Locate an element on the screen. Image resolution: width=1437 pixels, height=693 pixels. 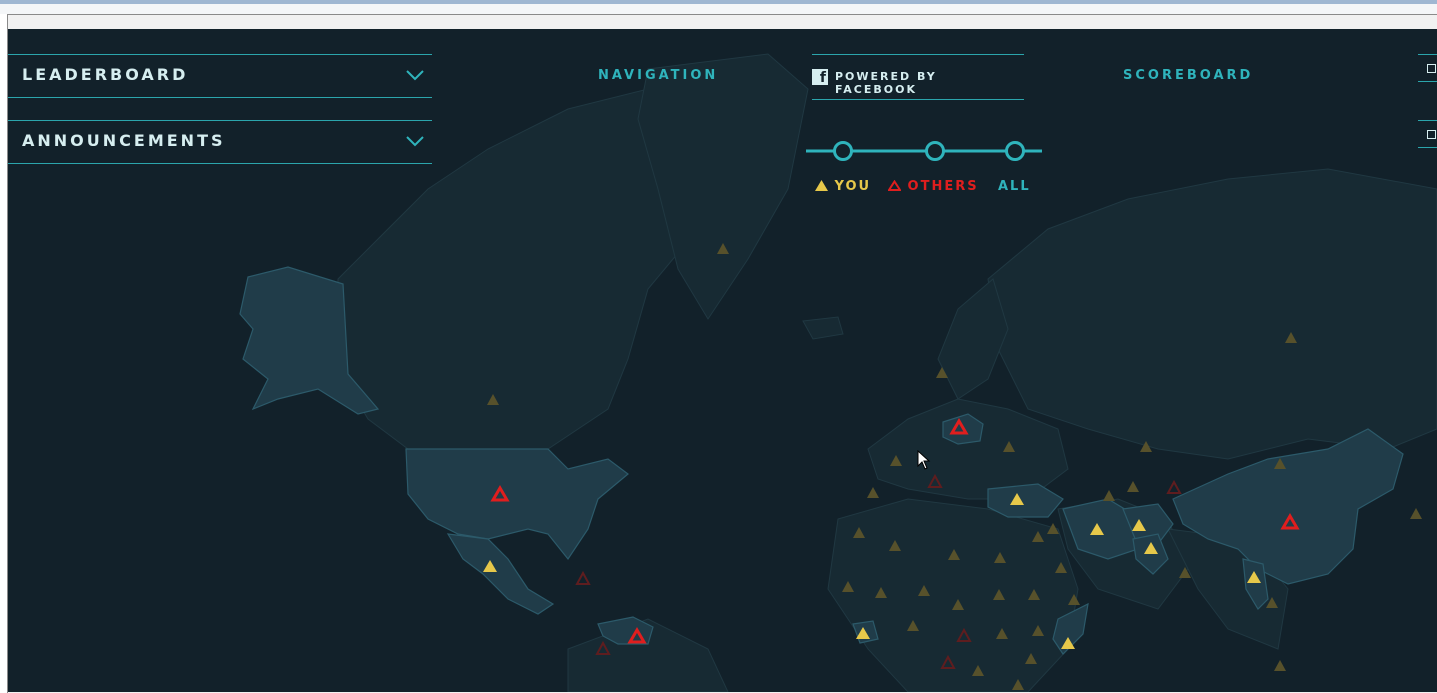
powered-by-facebook: f POWERED BY FACEBOOK is located at coordinates (918, 77).